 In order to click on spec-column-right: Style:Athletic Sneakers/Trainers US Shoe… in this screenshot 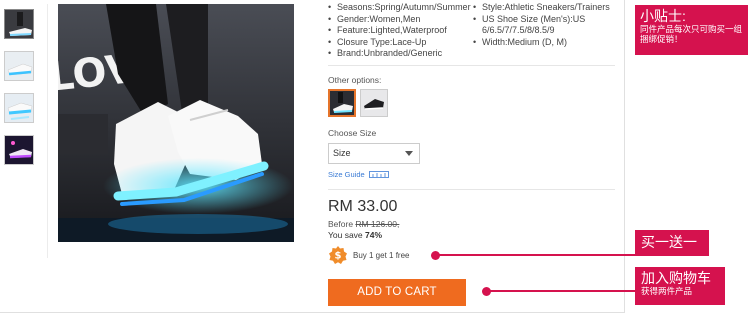, I will do `click(548, 25)`.